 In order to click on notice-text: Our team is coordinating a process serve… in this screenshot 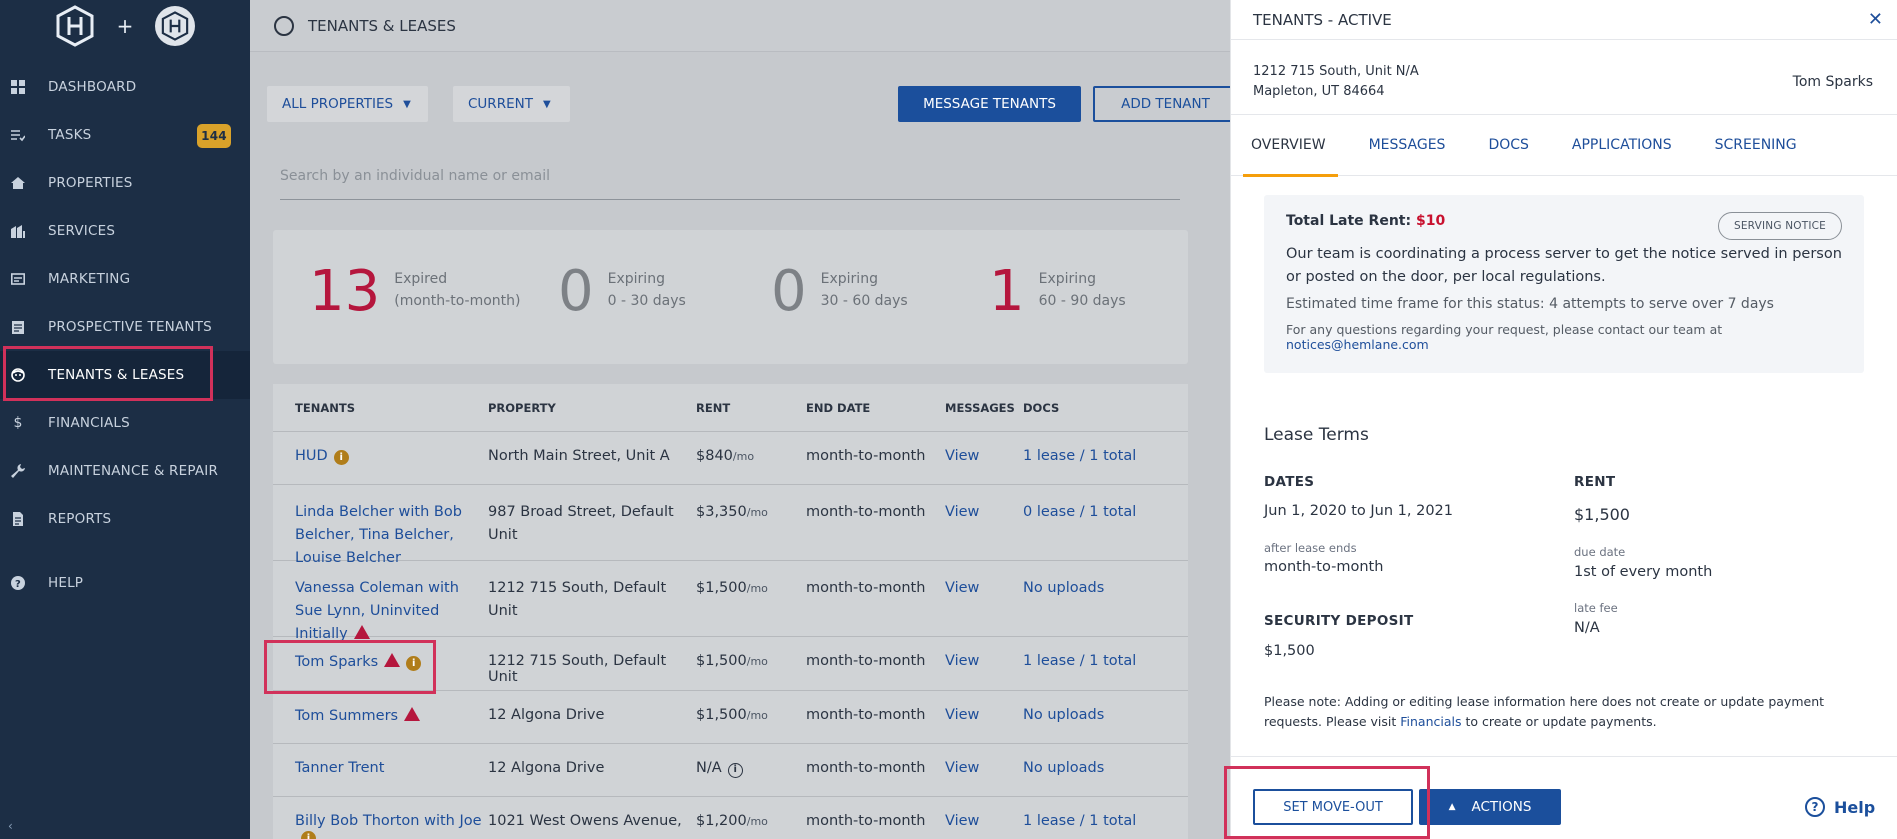, I will do `click(1564, 265)`.